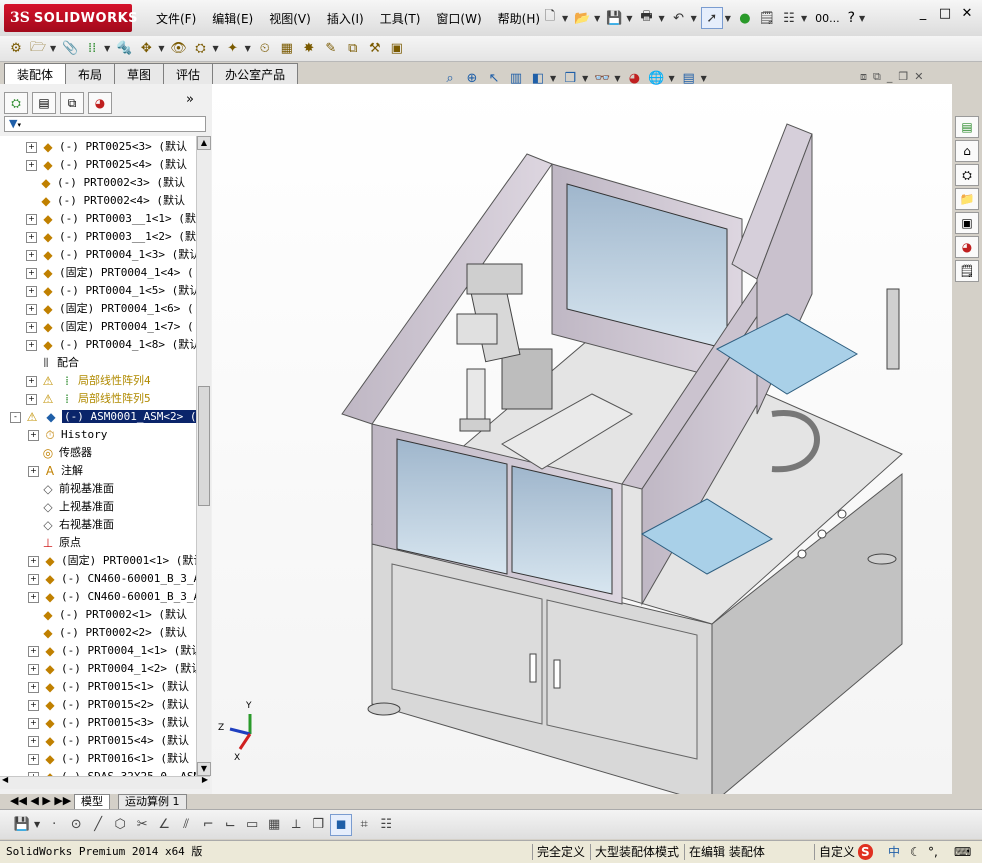  I want to click on table-icon: ☷, so click(386, 825).